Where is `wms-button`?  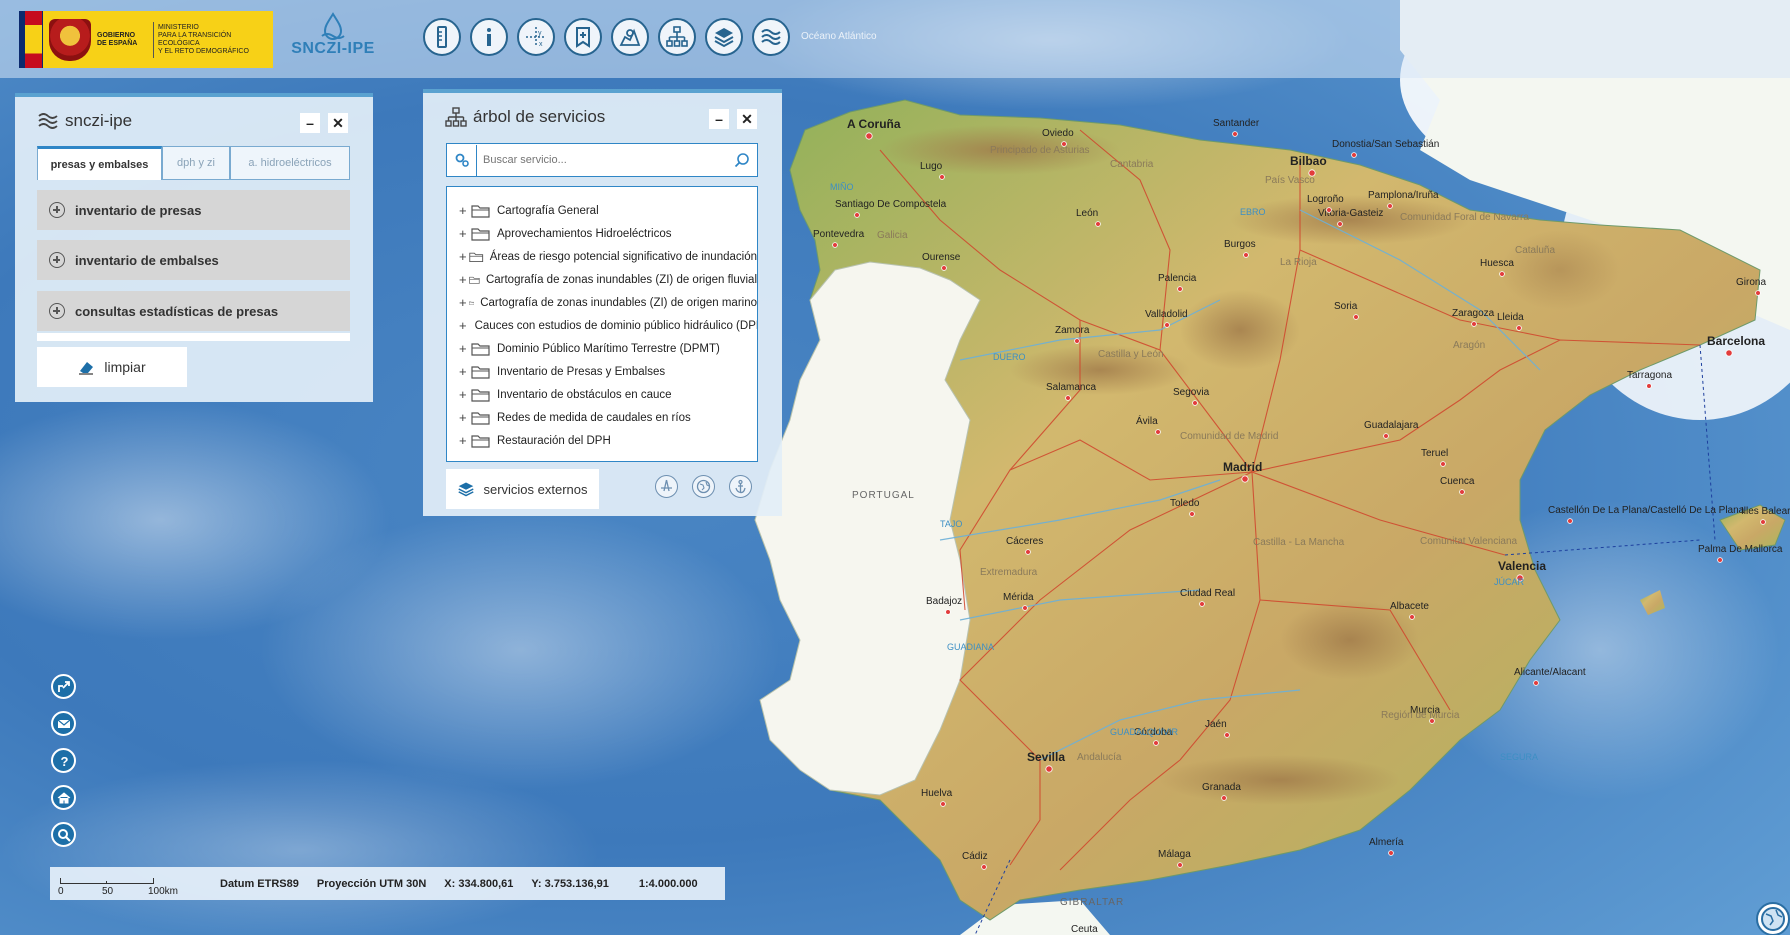
wms-button is located at coordinates (666, 486).